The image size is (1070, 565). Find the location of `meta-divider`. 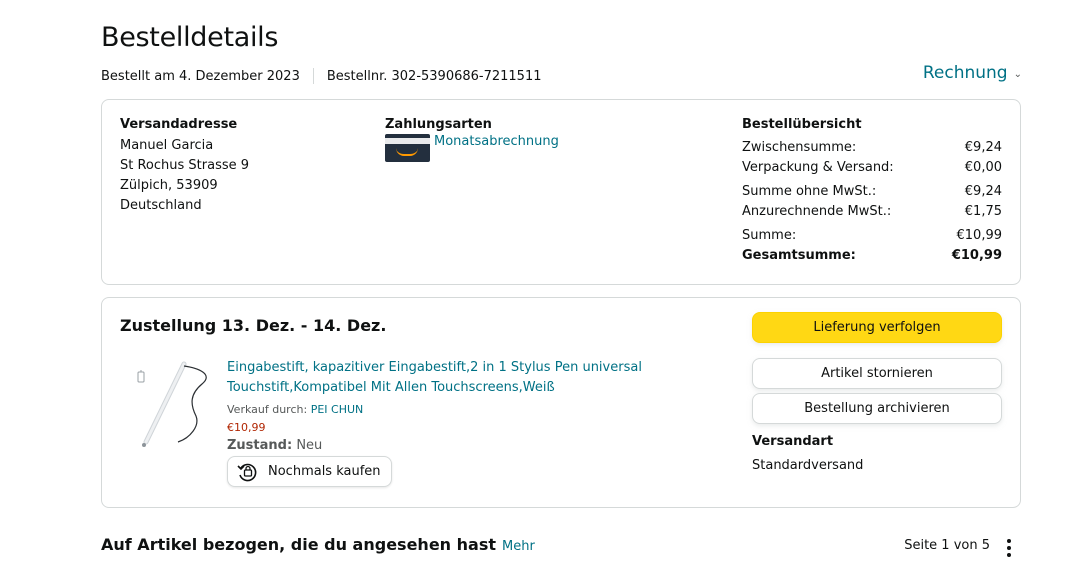

meta-divider is located at coordinates (313, 76).